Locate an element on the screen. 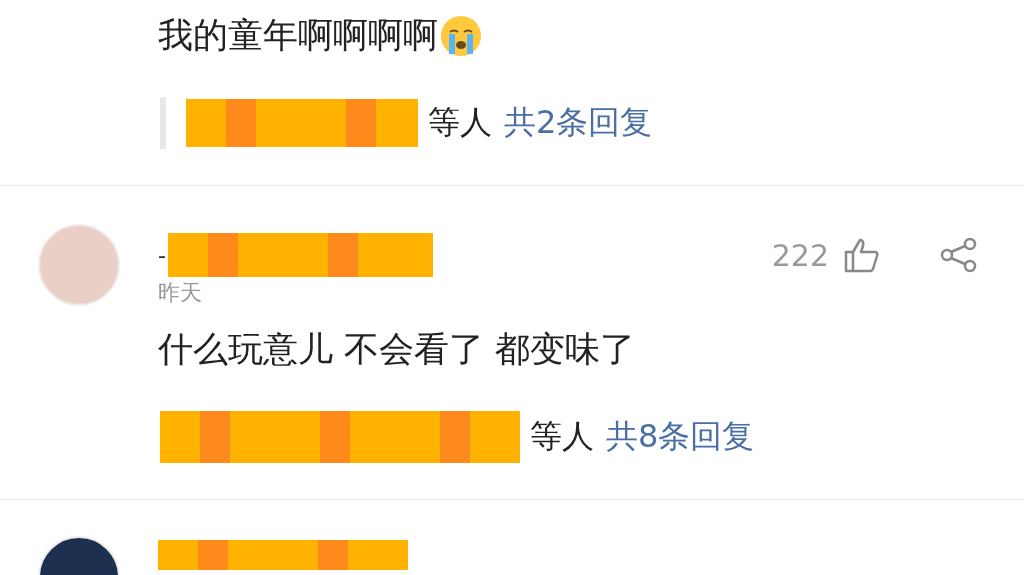 The image size is (1024, 575). comment-time: 昨天 is located at coordinates (180, 293).